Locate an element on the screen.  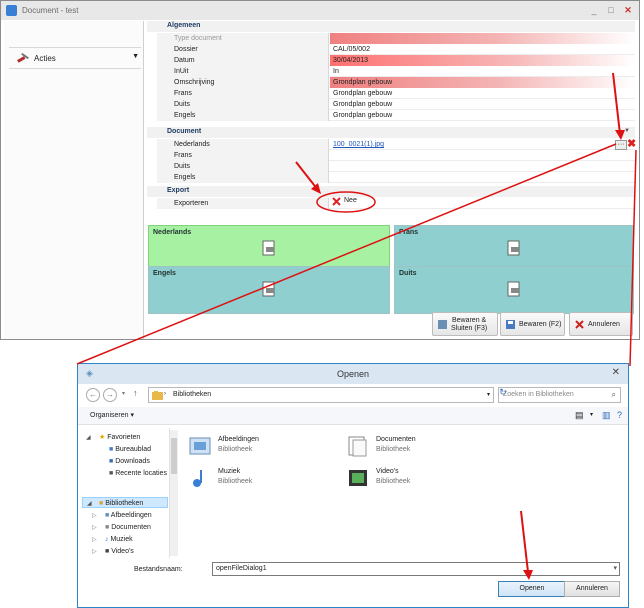
prop-row: Engels Grondplan gebouw is located at coordinates (396, 115).